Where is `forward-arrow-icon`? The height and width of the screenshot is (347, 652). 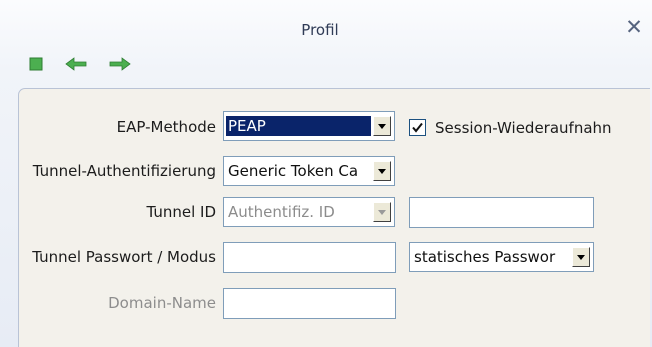 forward-arrow-icon is located at coordinates (120, 64).